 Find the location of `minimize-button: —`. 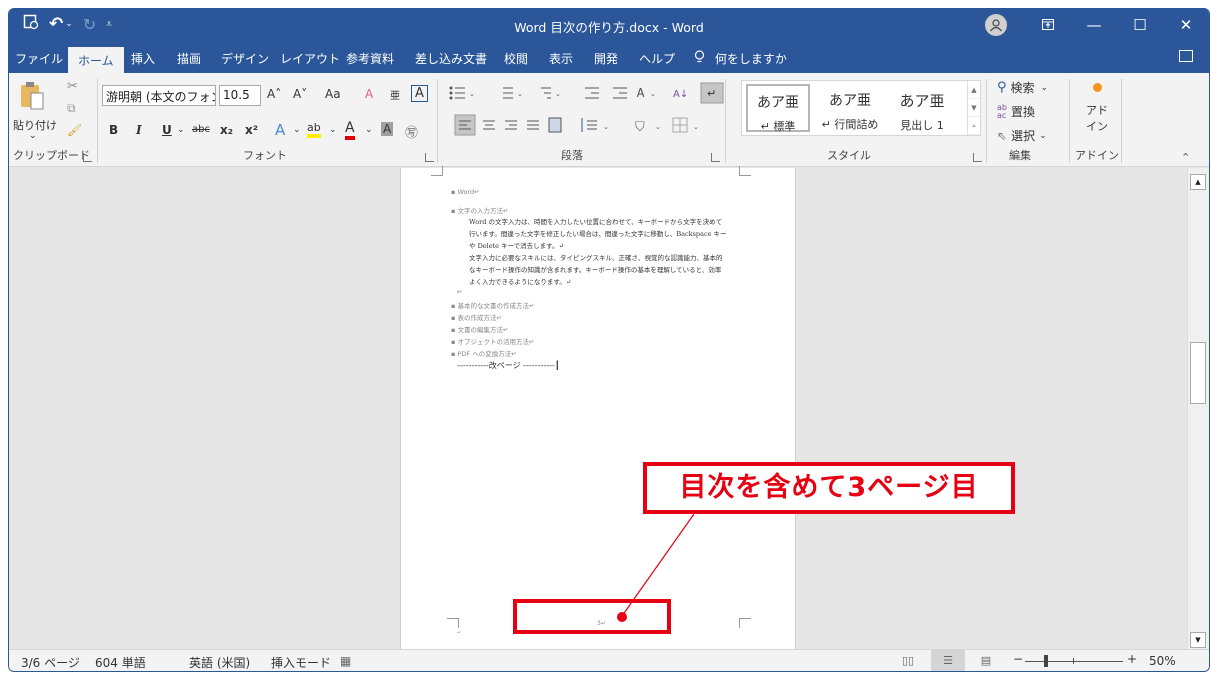

minimize-button: — is located at coordinates (1094, 25).